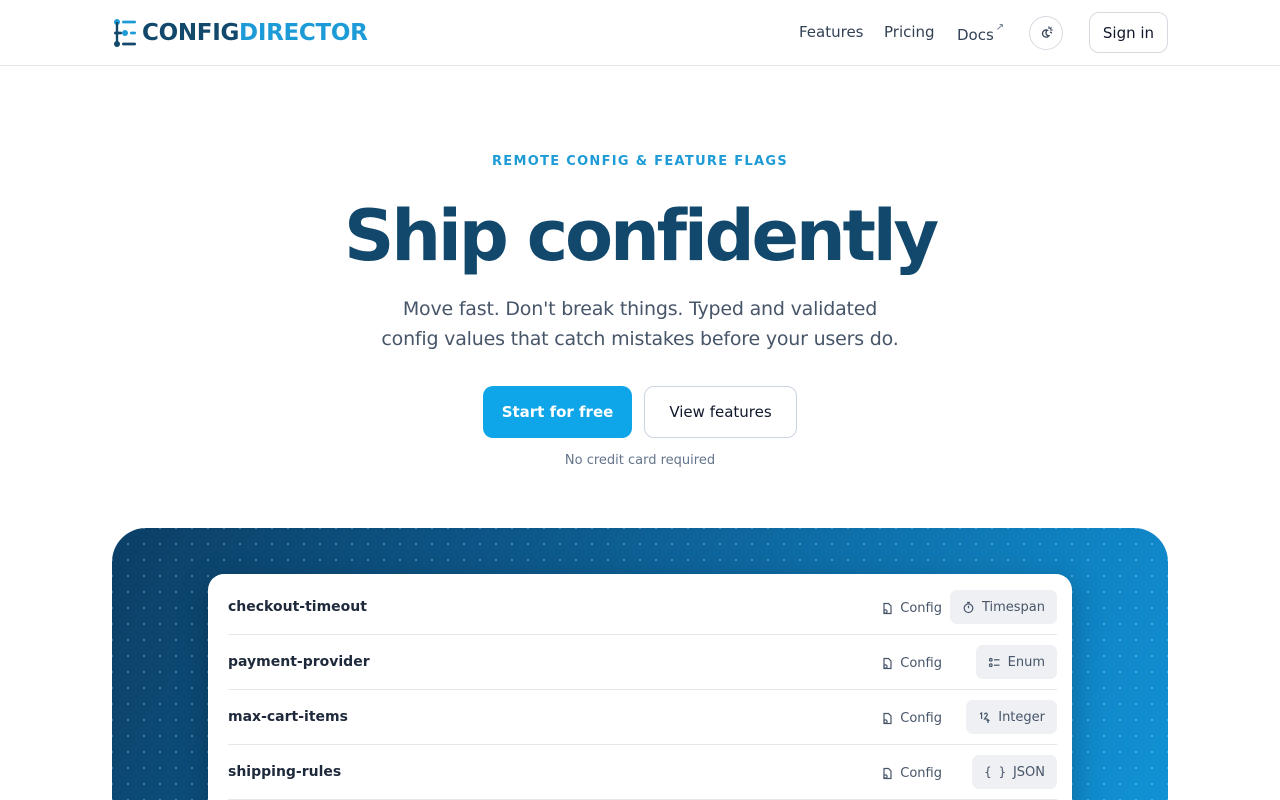 The width and height of the screenshot is (1280, 800). Describe the element at coordinates (303, 32) in the screenshot. I see `logo-word-director: DIRECTOR` at that location.